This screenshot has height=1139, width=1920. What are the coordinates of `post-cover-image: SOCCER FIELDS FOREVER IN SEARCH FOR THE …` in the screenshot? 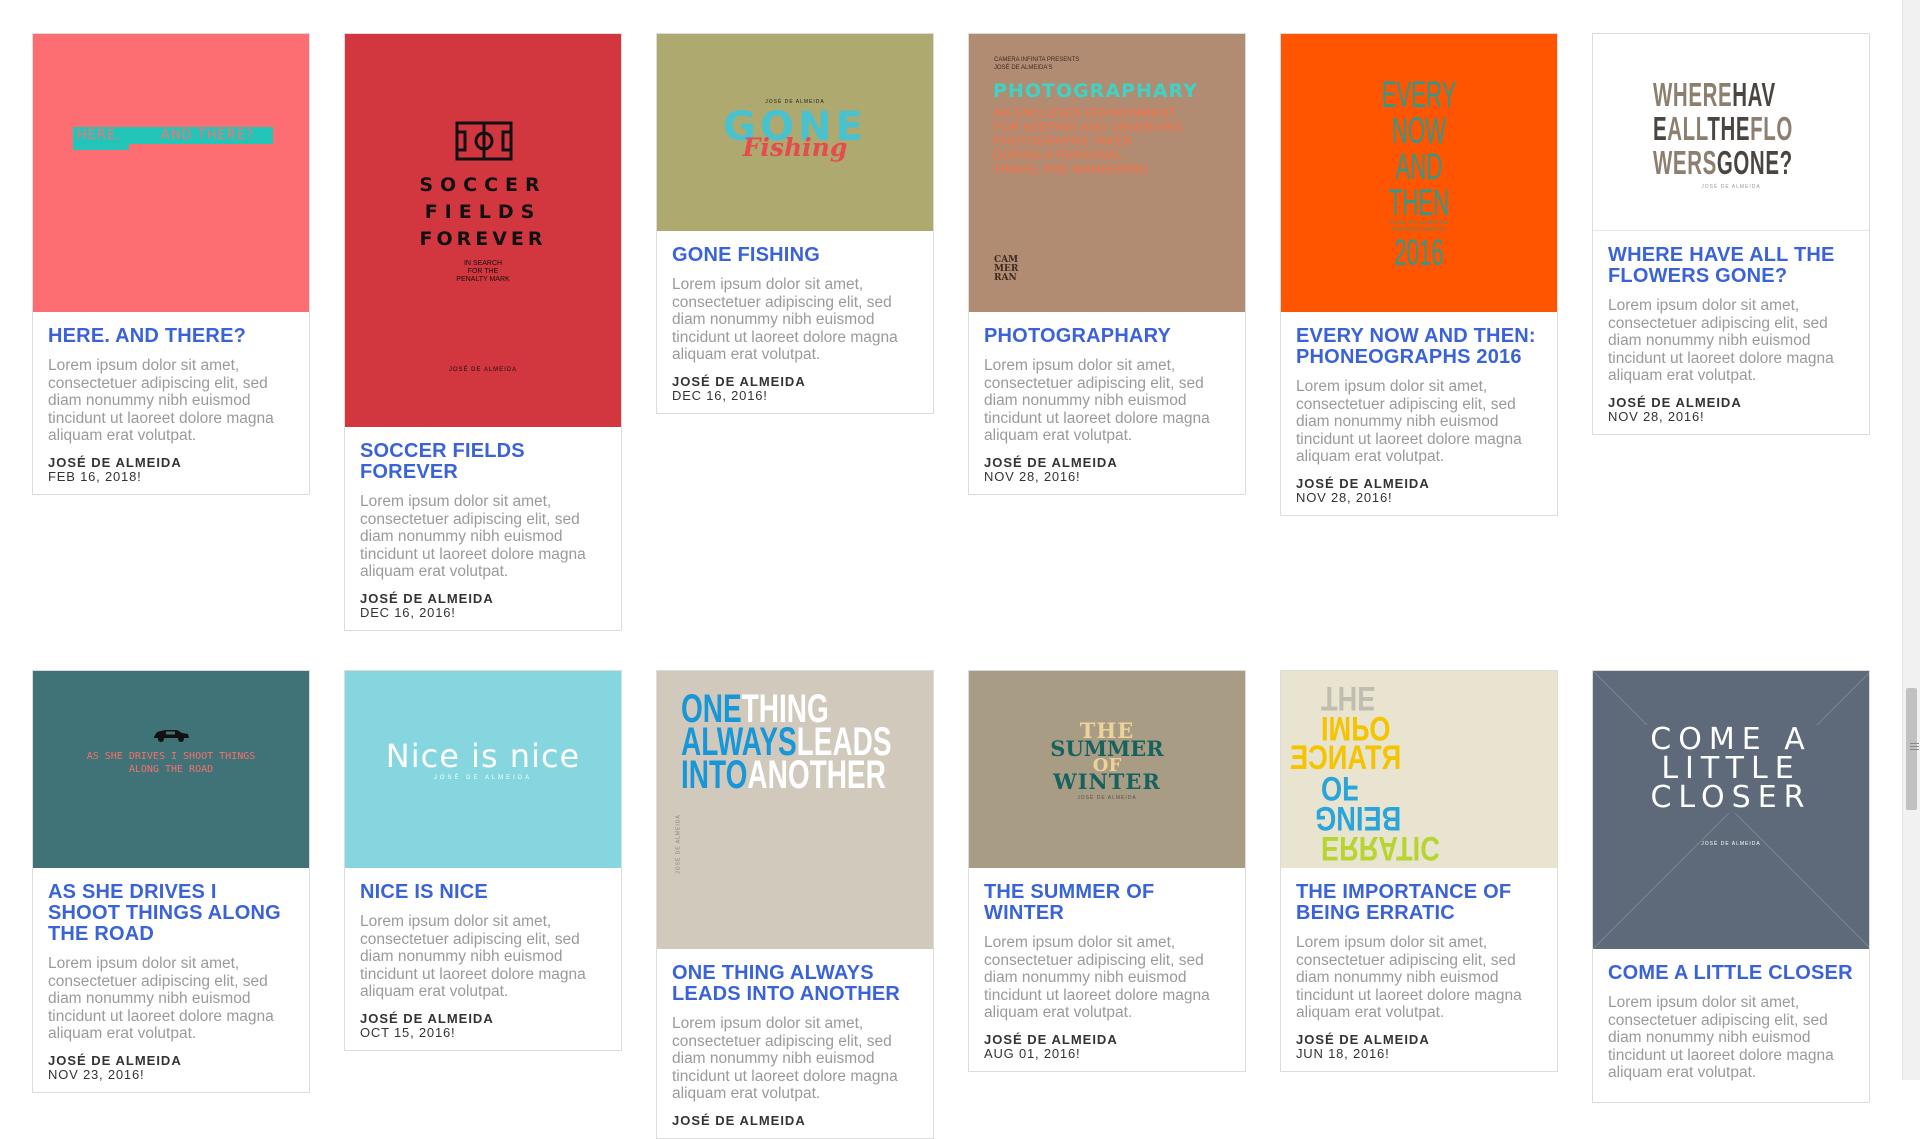 It's located at (483, 230).